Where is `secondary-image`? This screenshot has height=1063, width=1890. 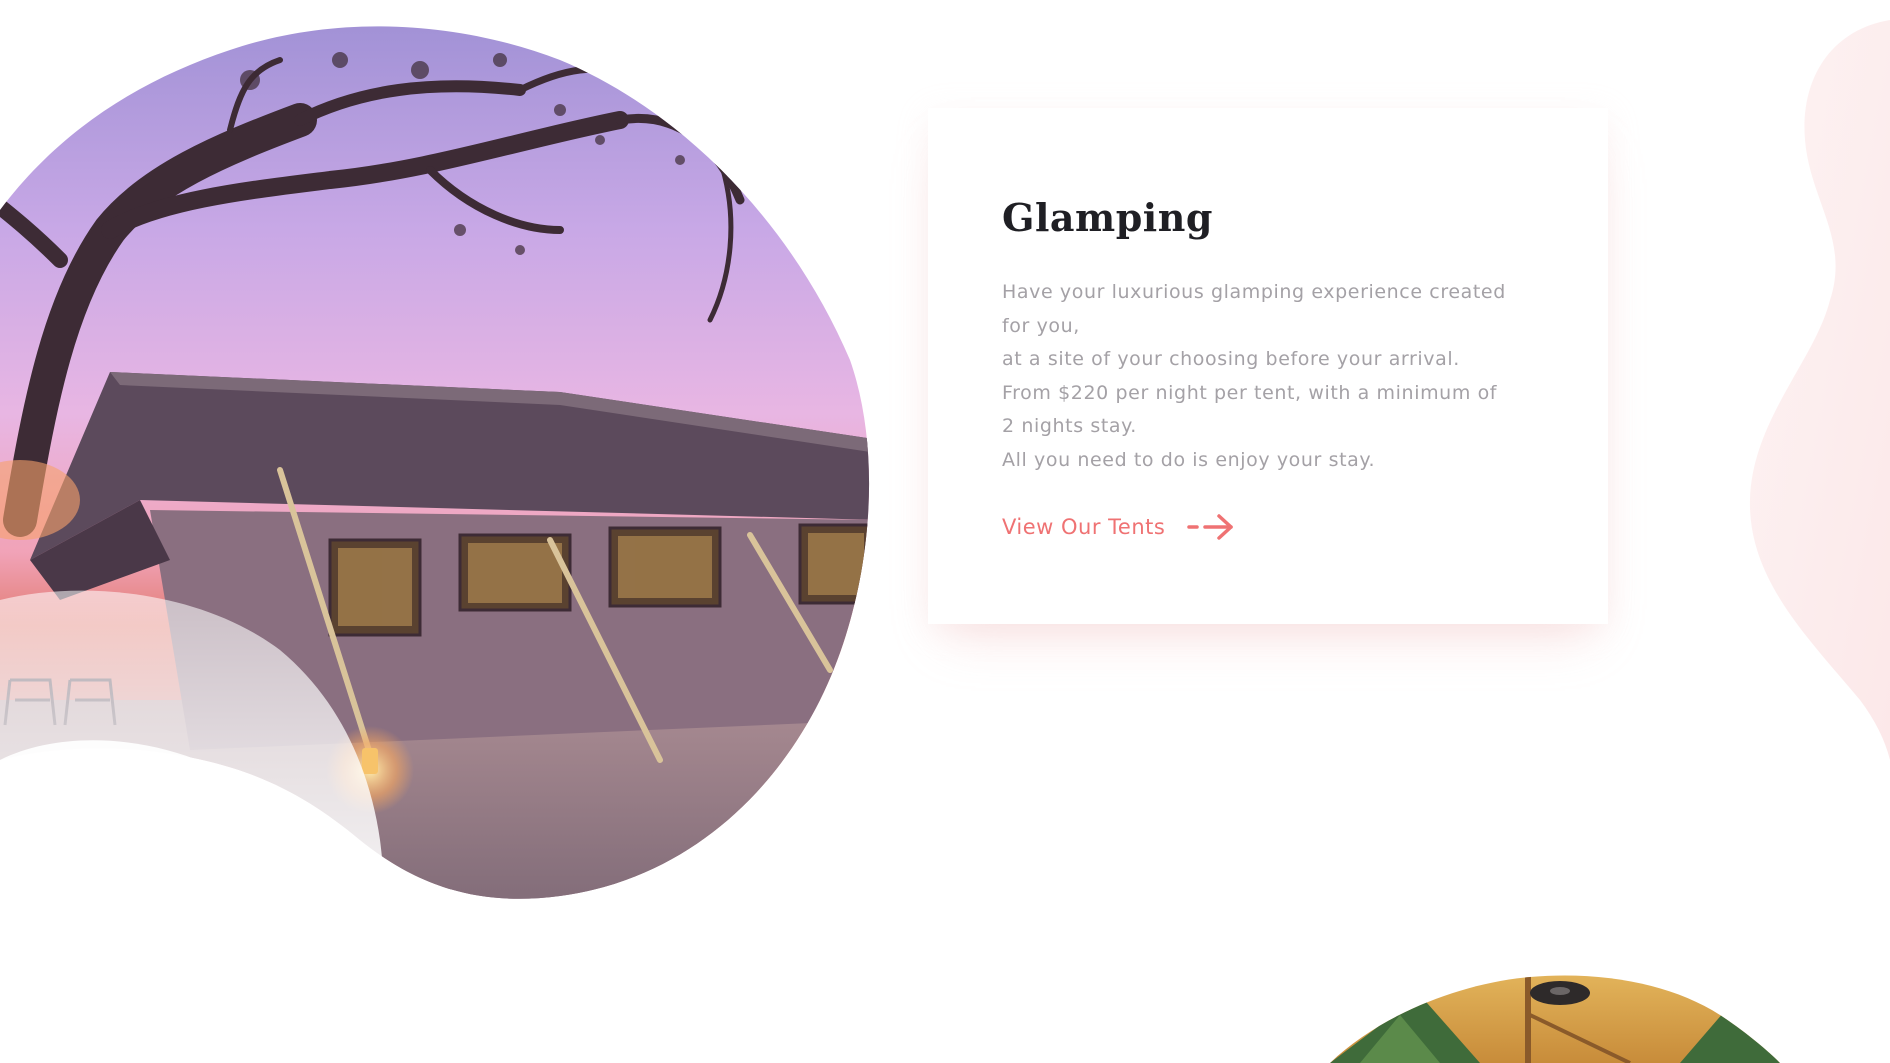 secondary-image is located at coordinates (1555, 1019).